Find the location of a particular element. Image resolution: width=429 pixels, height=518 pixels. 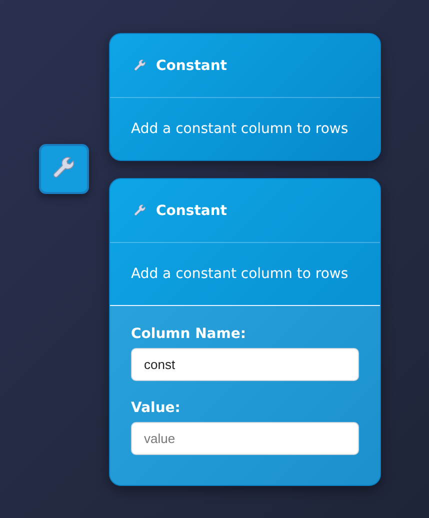

input-field: const is located at coordinates (245, 364).